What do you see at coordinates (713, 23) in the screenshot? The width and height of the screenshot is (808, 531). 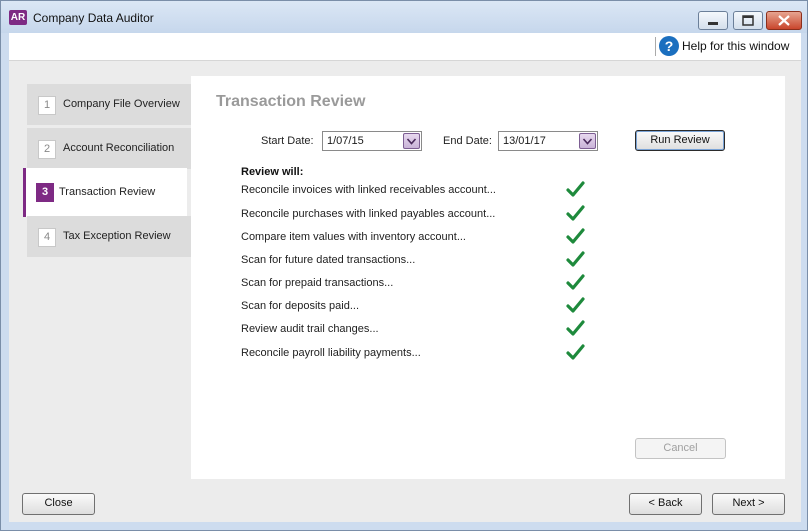 I see `minimize-icon` at bounding box center [713, 23].